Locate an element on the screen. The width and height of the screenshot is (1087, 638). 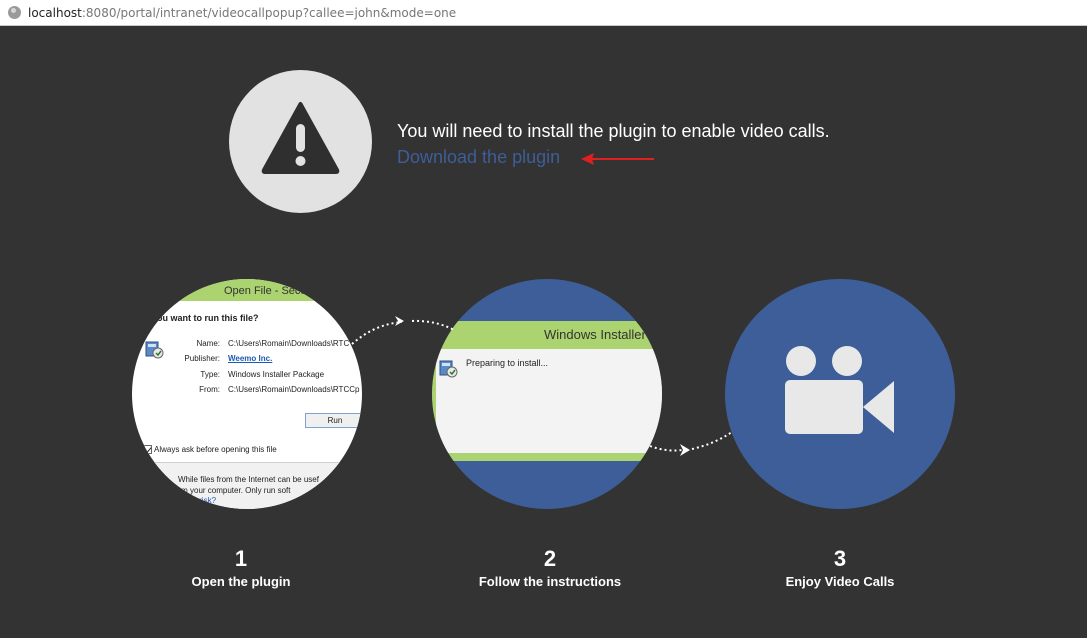
field-value: Windows Installer Package is located at coordinates (276, 374).